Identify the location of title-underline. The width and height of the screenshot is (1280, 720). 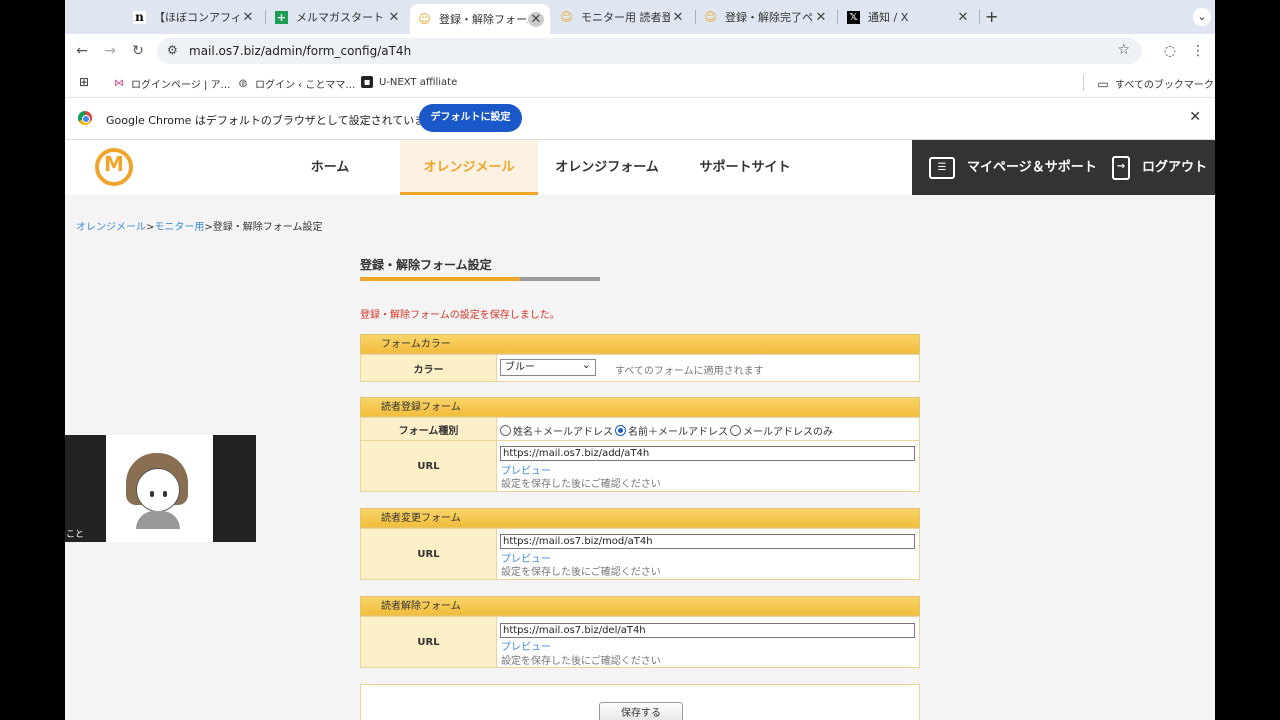
(480, 279).